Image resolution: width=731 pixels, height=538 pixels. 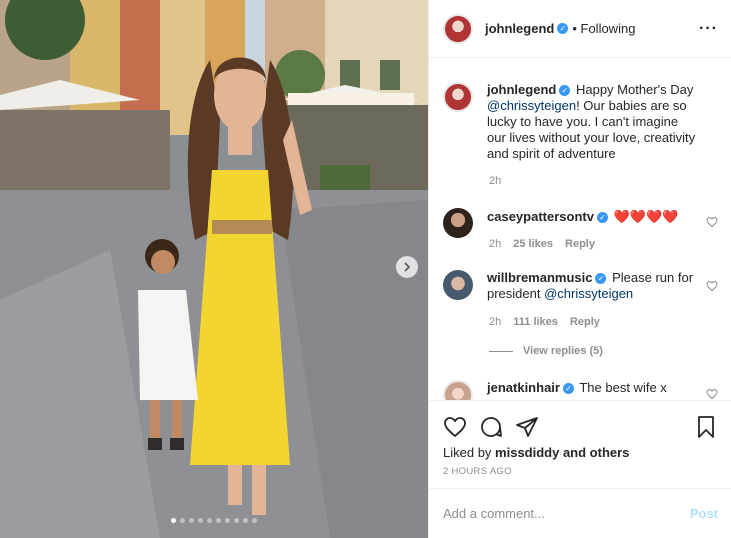 I want to click on view-replies-button: View replies (5), so click(x=546, y=351).